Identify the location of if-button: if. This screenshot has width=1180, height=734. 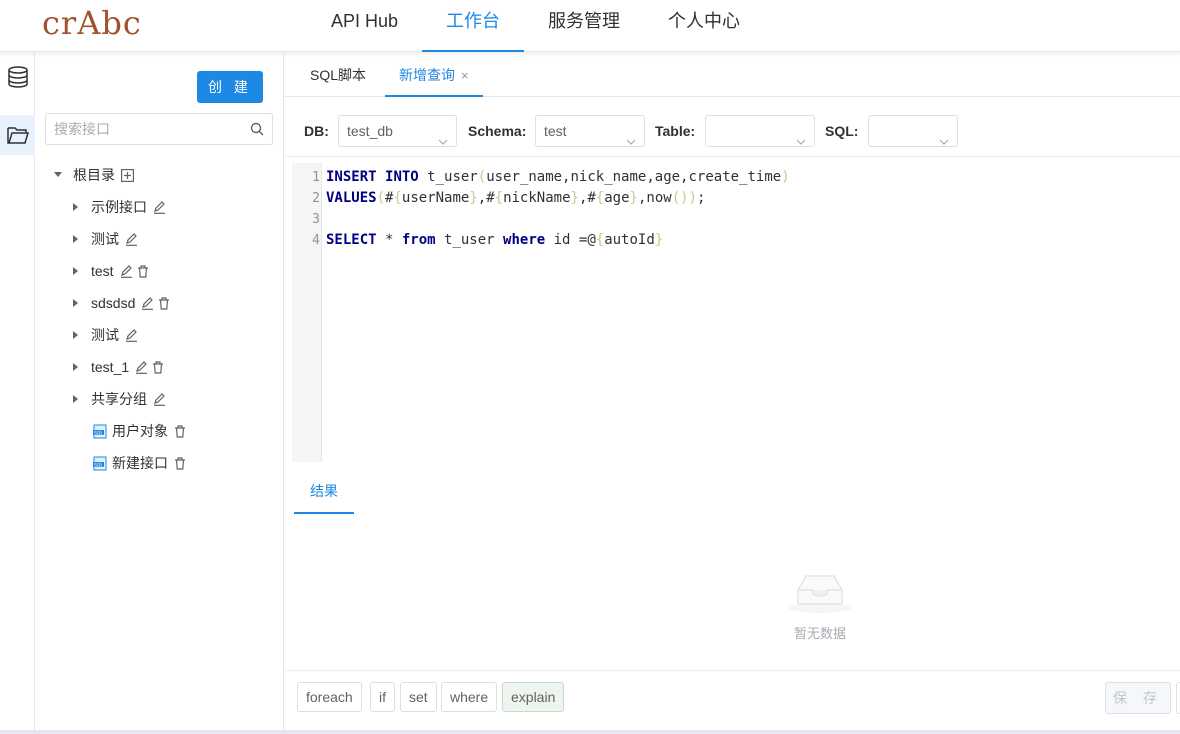
(382, 697).